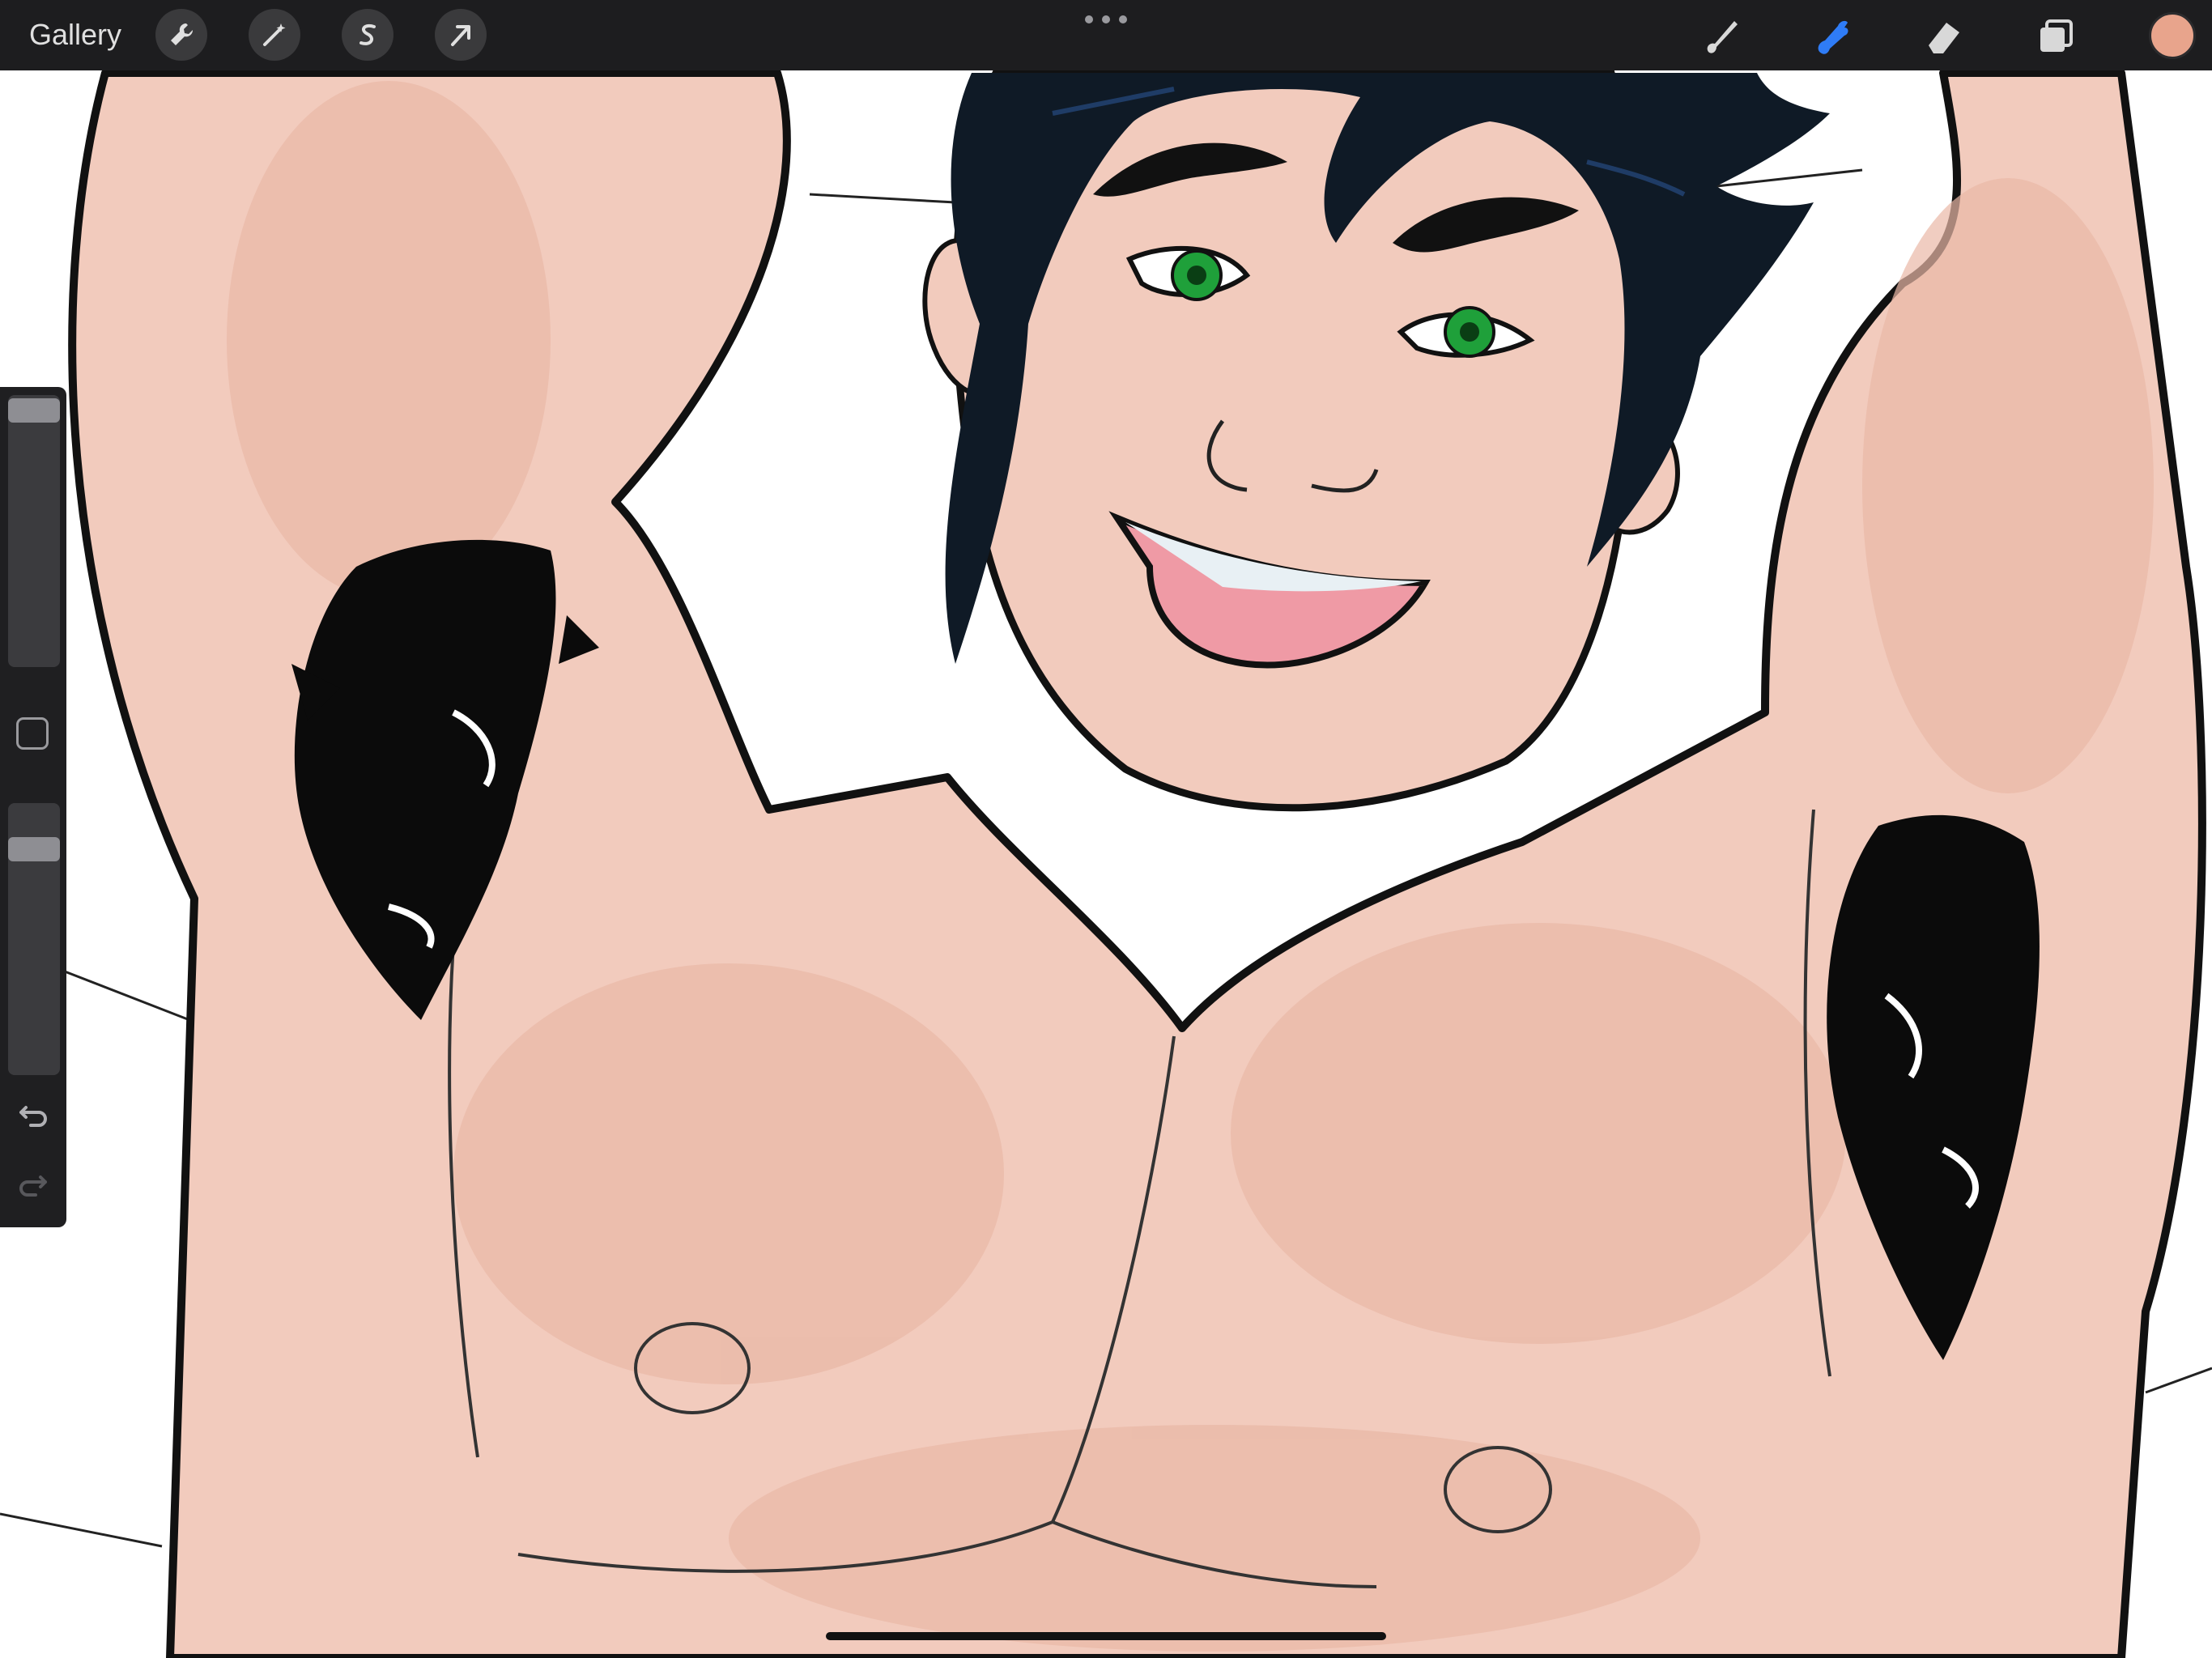 The width and height of the screenshot is (2212, 1658). What do you see at coordinates (32, 733) in the screenshot?
I see `modify-button` at bounding box center [32, 733].